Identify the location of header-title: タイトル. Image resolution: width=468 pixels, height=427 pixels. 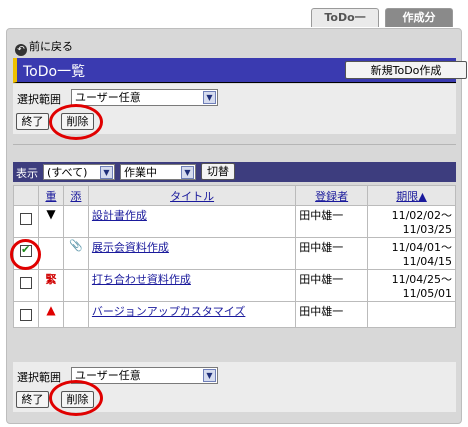
(192, 195).